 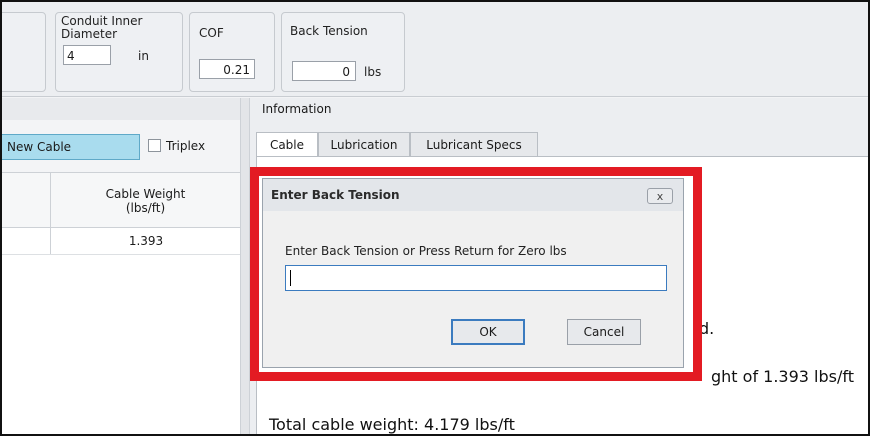 I want to click on cancel-button: Cancel, so click(x=604, y=332).